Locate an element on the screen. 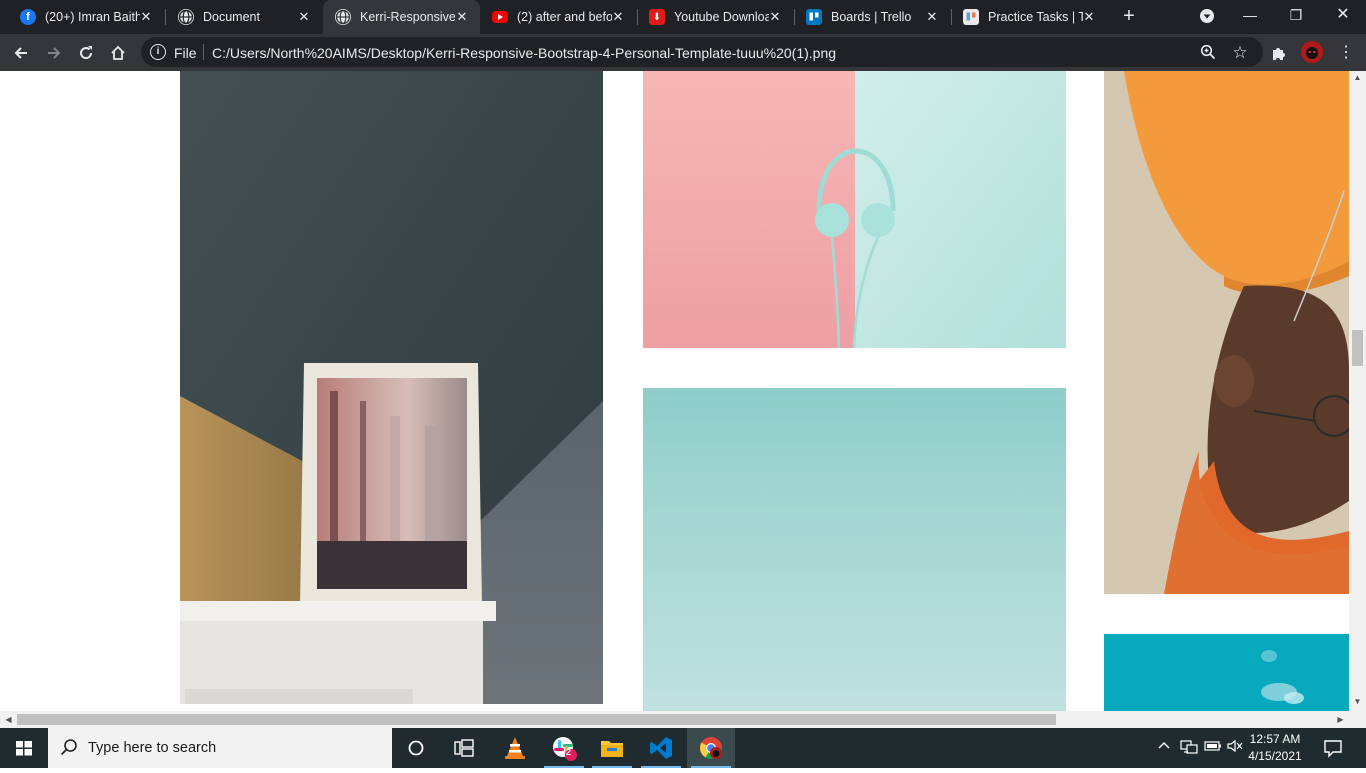  cortana-icon is located at coordinates (416, 748).